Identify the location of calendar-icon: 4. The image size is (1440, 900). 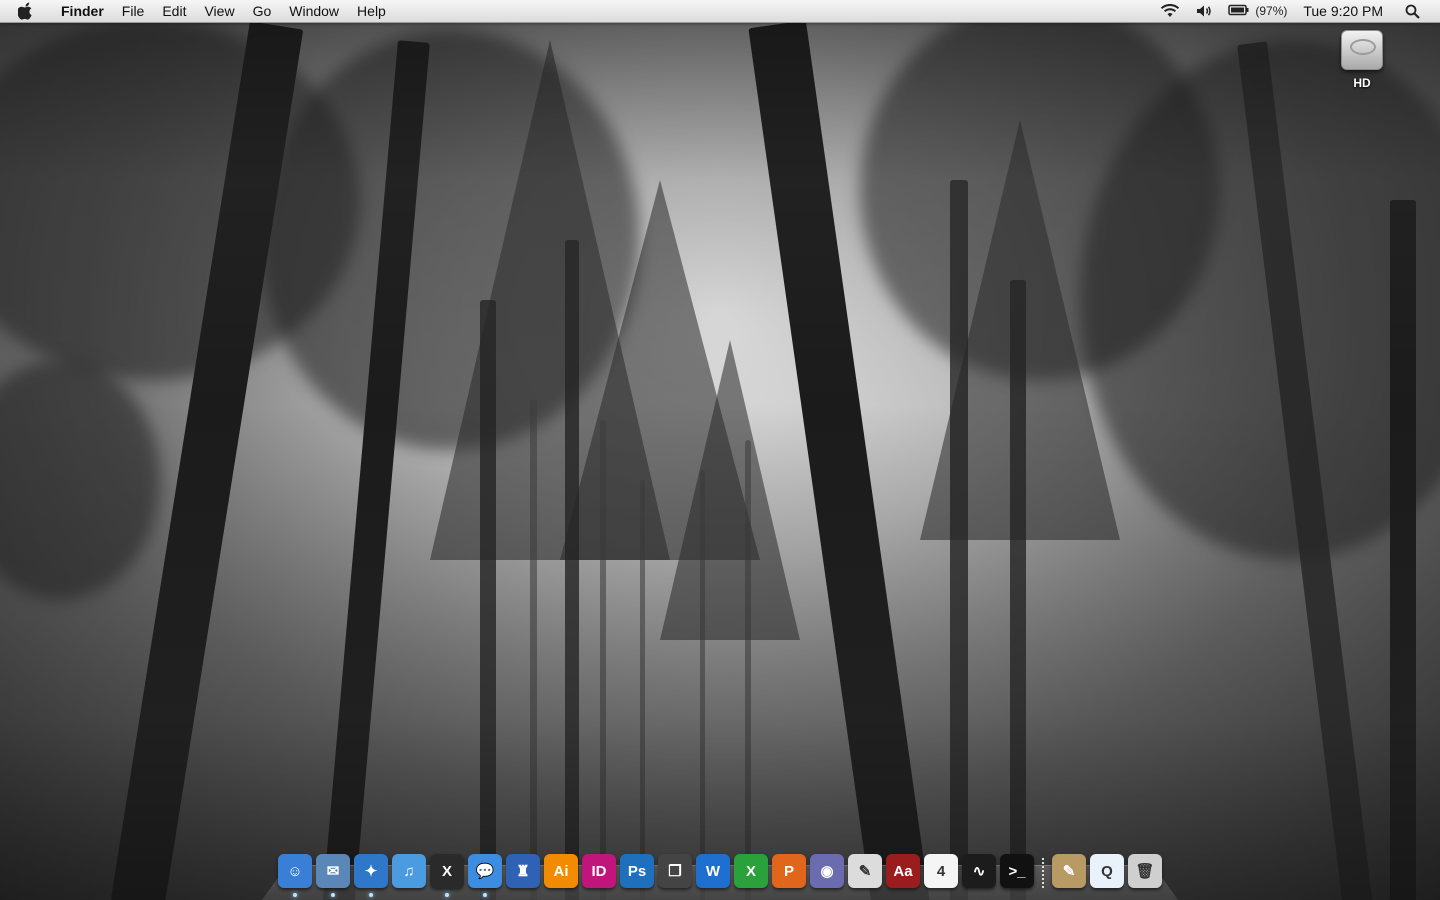
(941, 871).